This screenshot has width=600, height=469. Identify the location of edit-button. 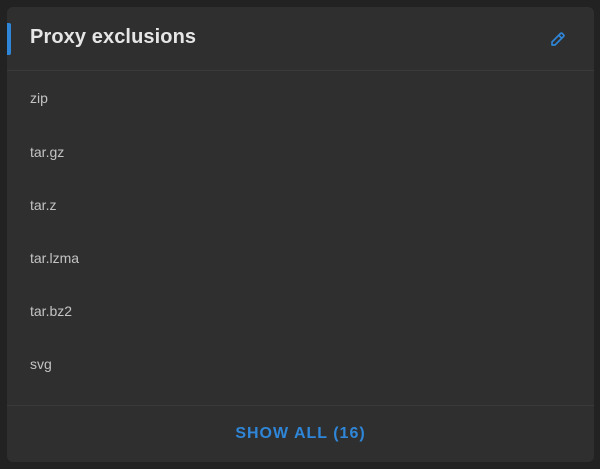
(558, 39).